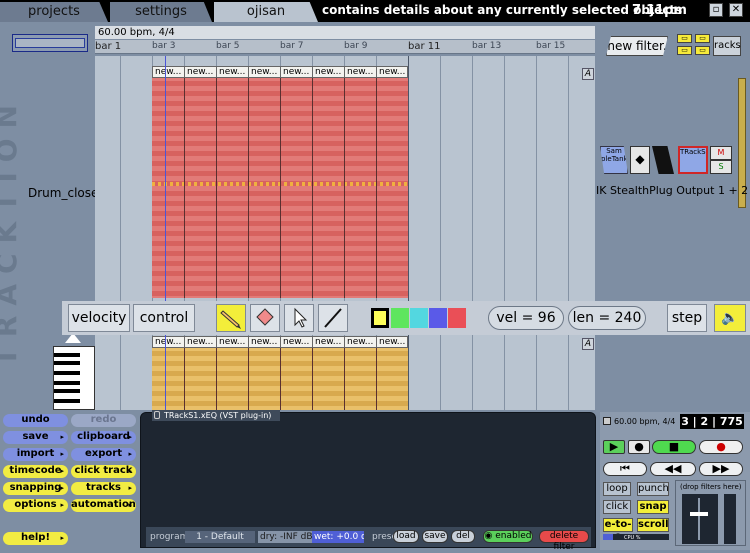  Describe the element at coordinates (76, 193) in the screenshot. I see `track-name: Drum_close_rim` at that location.